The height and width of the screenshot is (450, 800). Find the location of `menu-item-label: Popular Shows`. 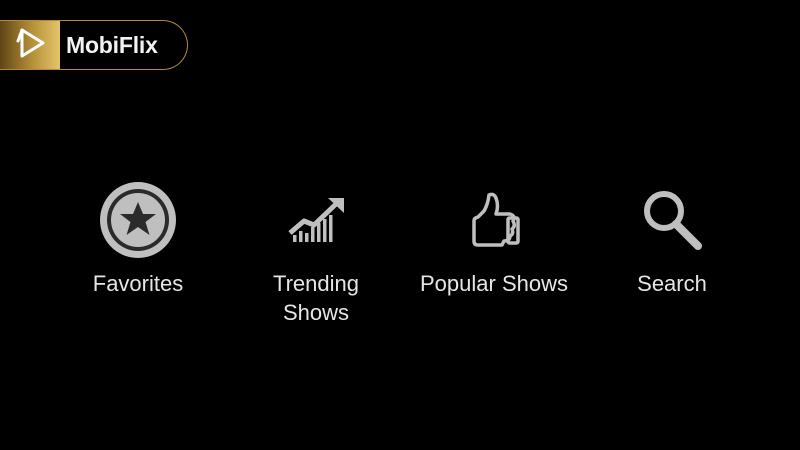

menu-item-label: Popular Shows is located at coordinates (494, 283).